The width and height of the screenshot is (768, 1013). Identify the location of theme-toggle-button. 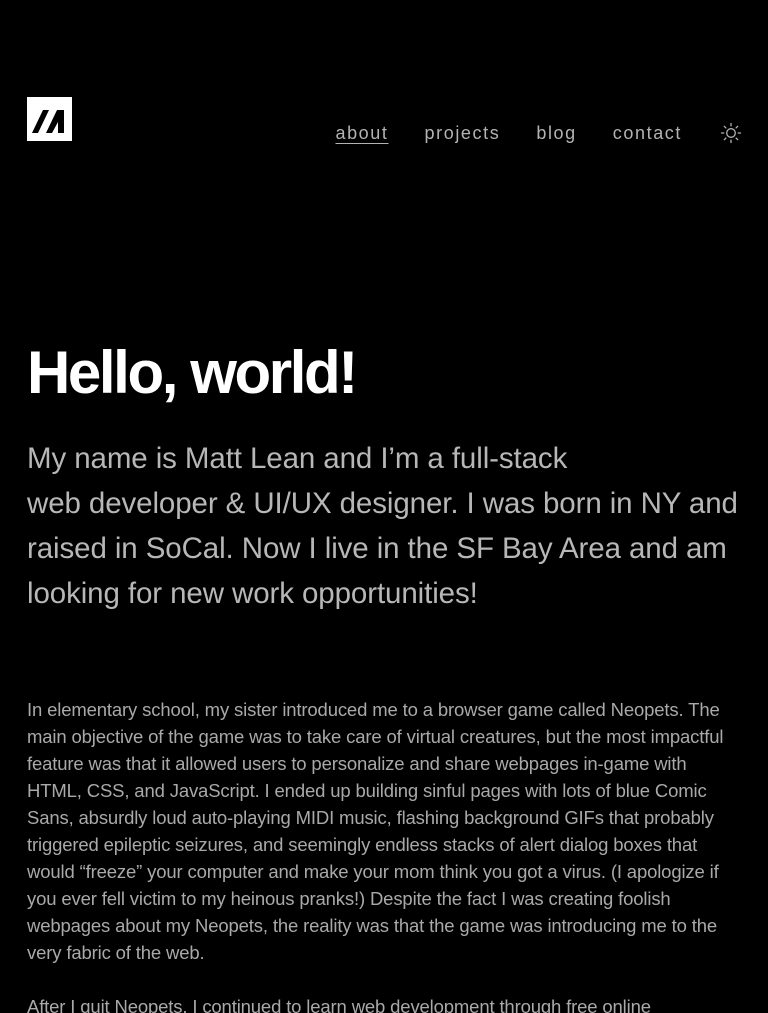
(731, 133).